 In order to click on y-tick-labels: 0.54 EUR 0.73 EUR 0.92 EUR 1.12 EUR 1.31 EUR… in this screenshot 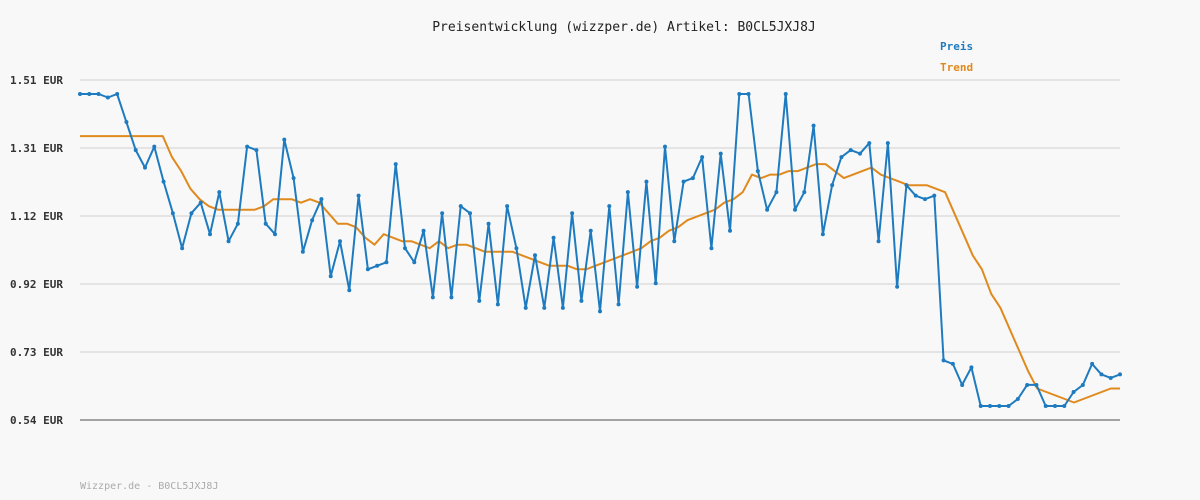, I will do `click(36, 250)`.